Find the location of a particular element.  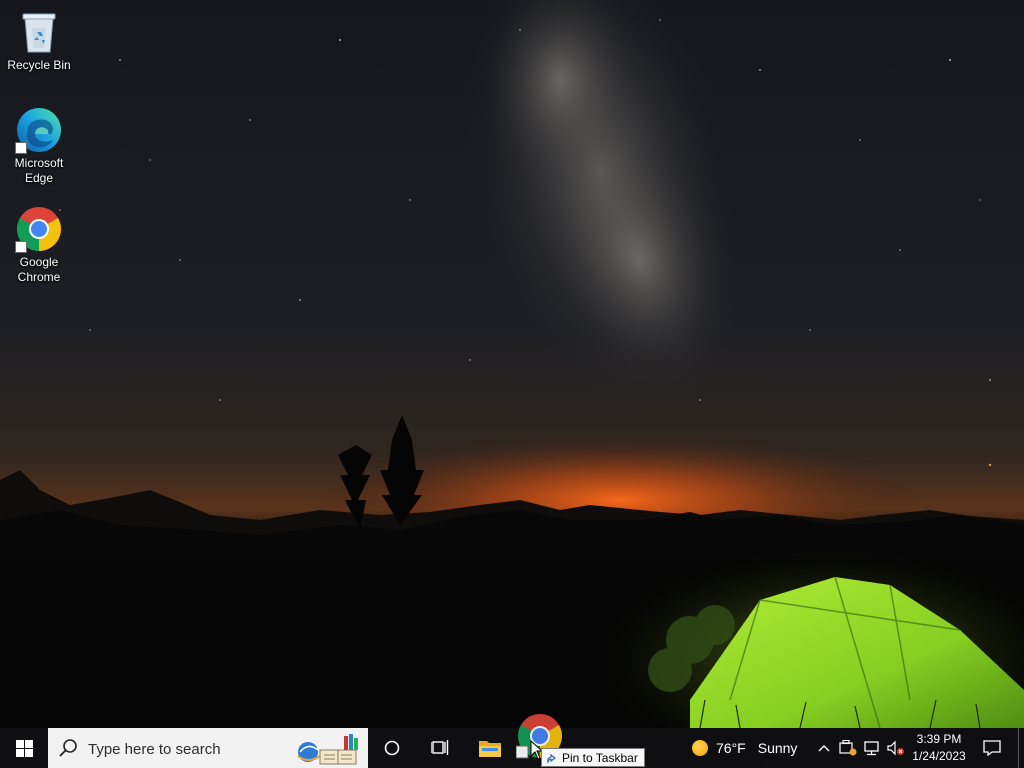

edge-icon is located at coordinates (39, 130).